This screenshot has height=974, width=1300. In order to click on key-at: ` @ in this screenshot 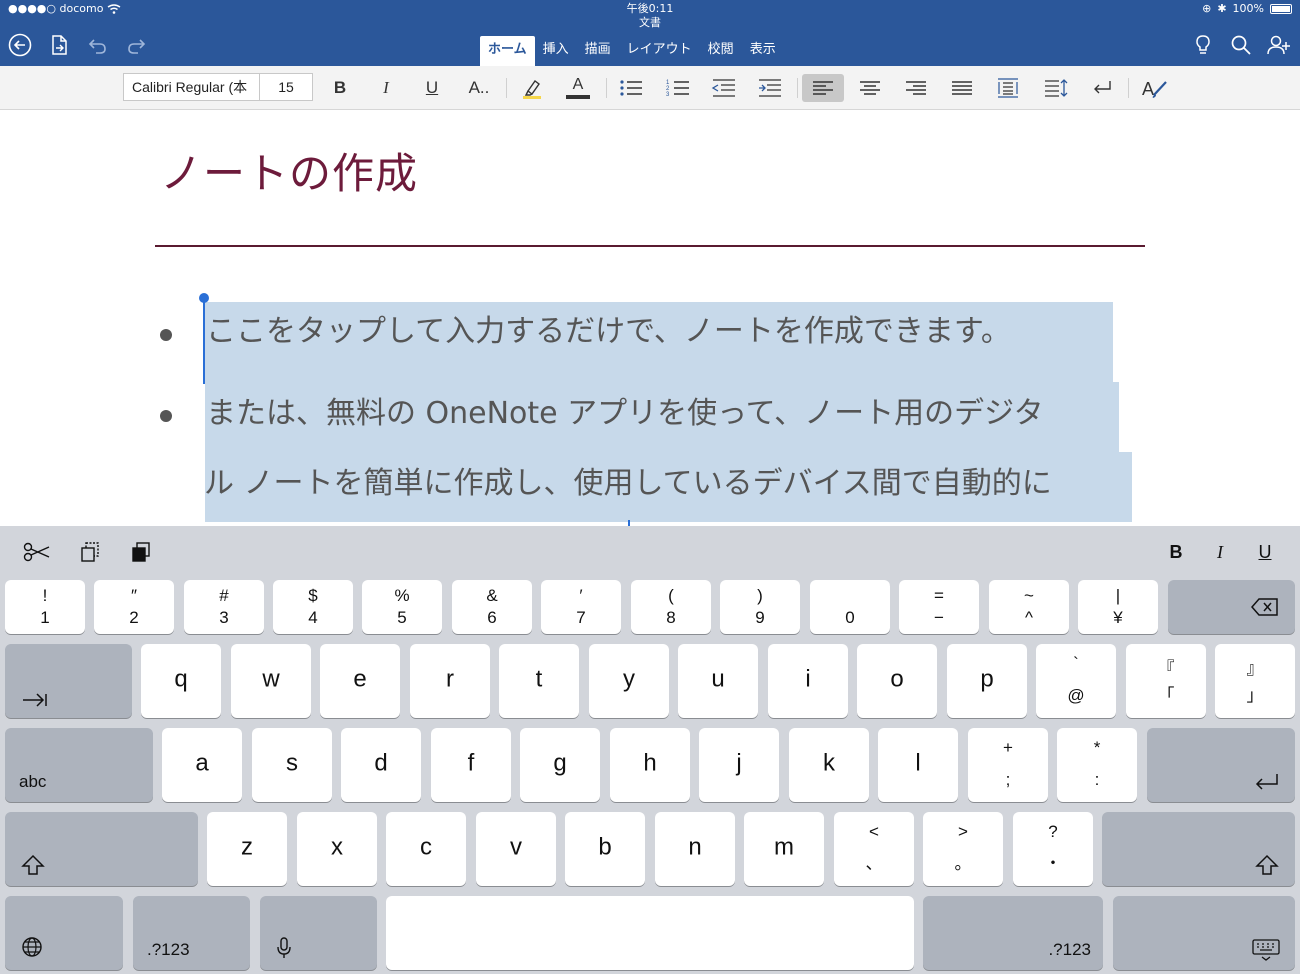, I will do `click(1076, 681)`.